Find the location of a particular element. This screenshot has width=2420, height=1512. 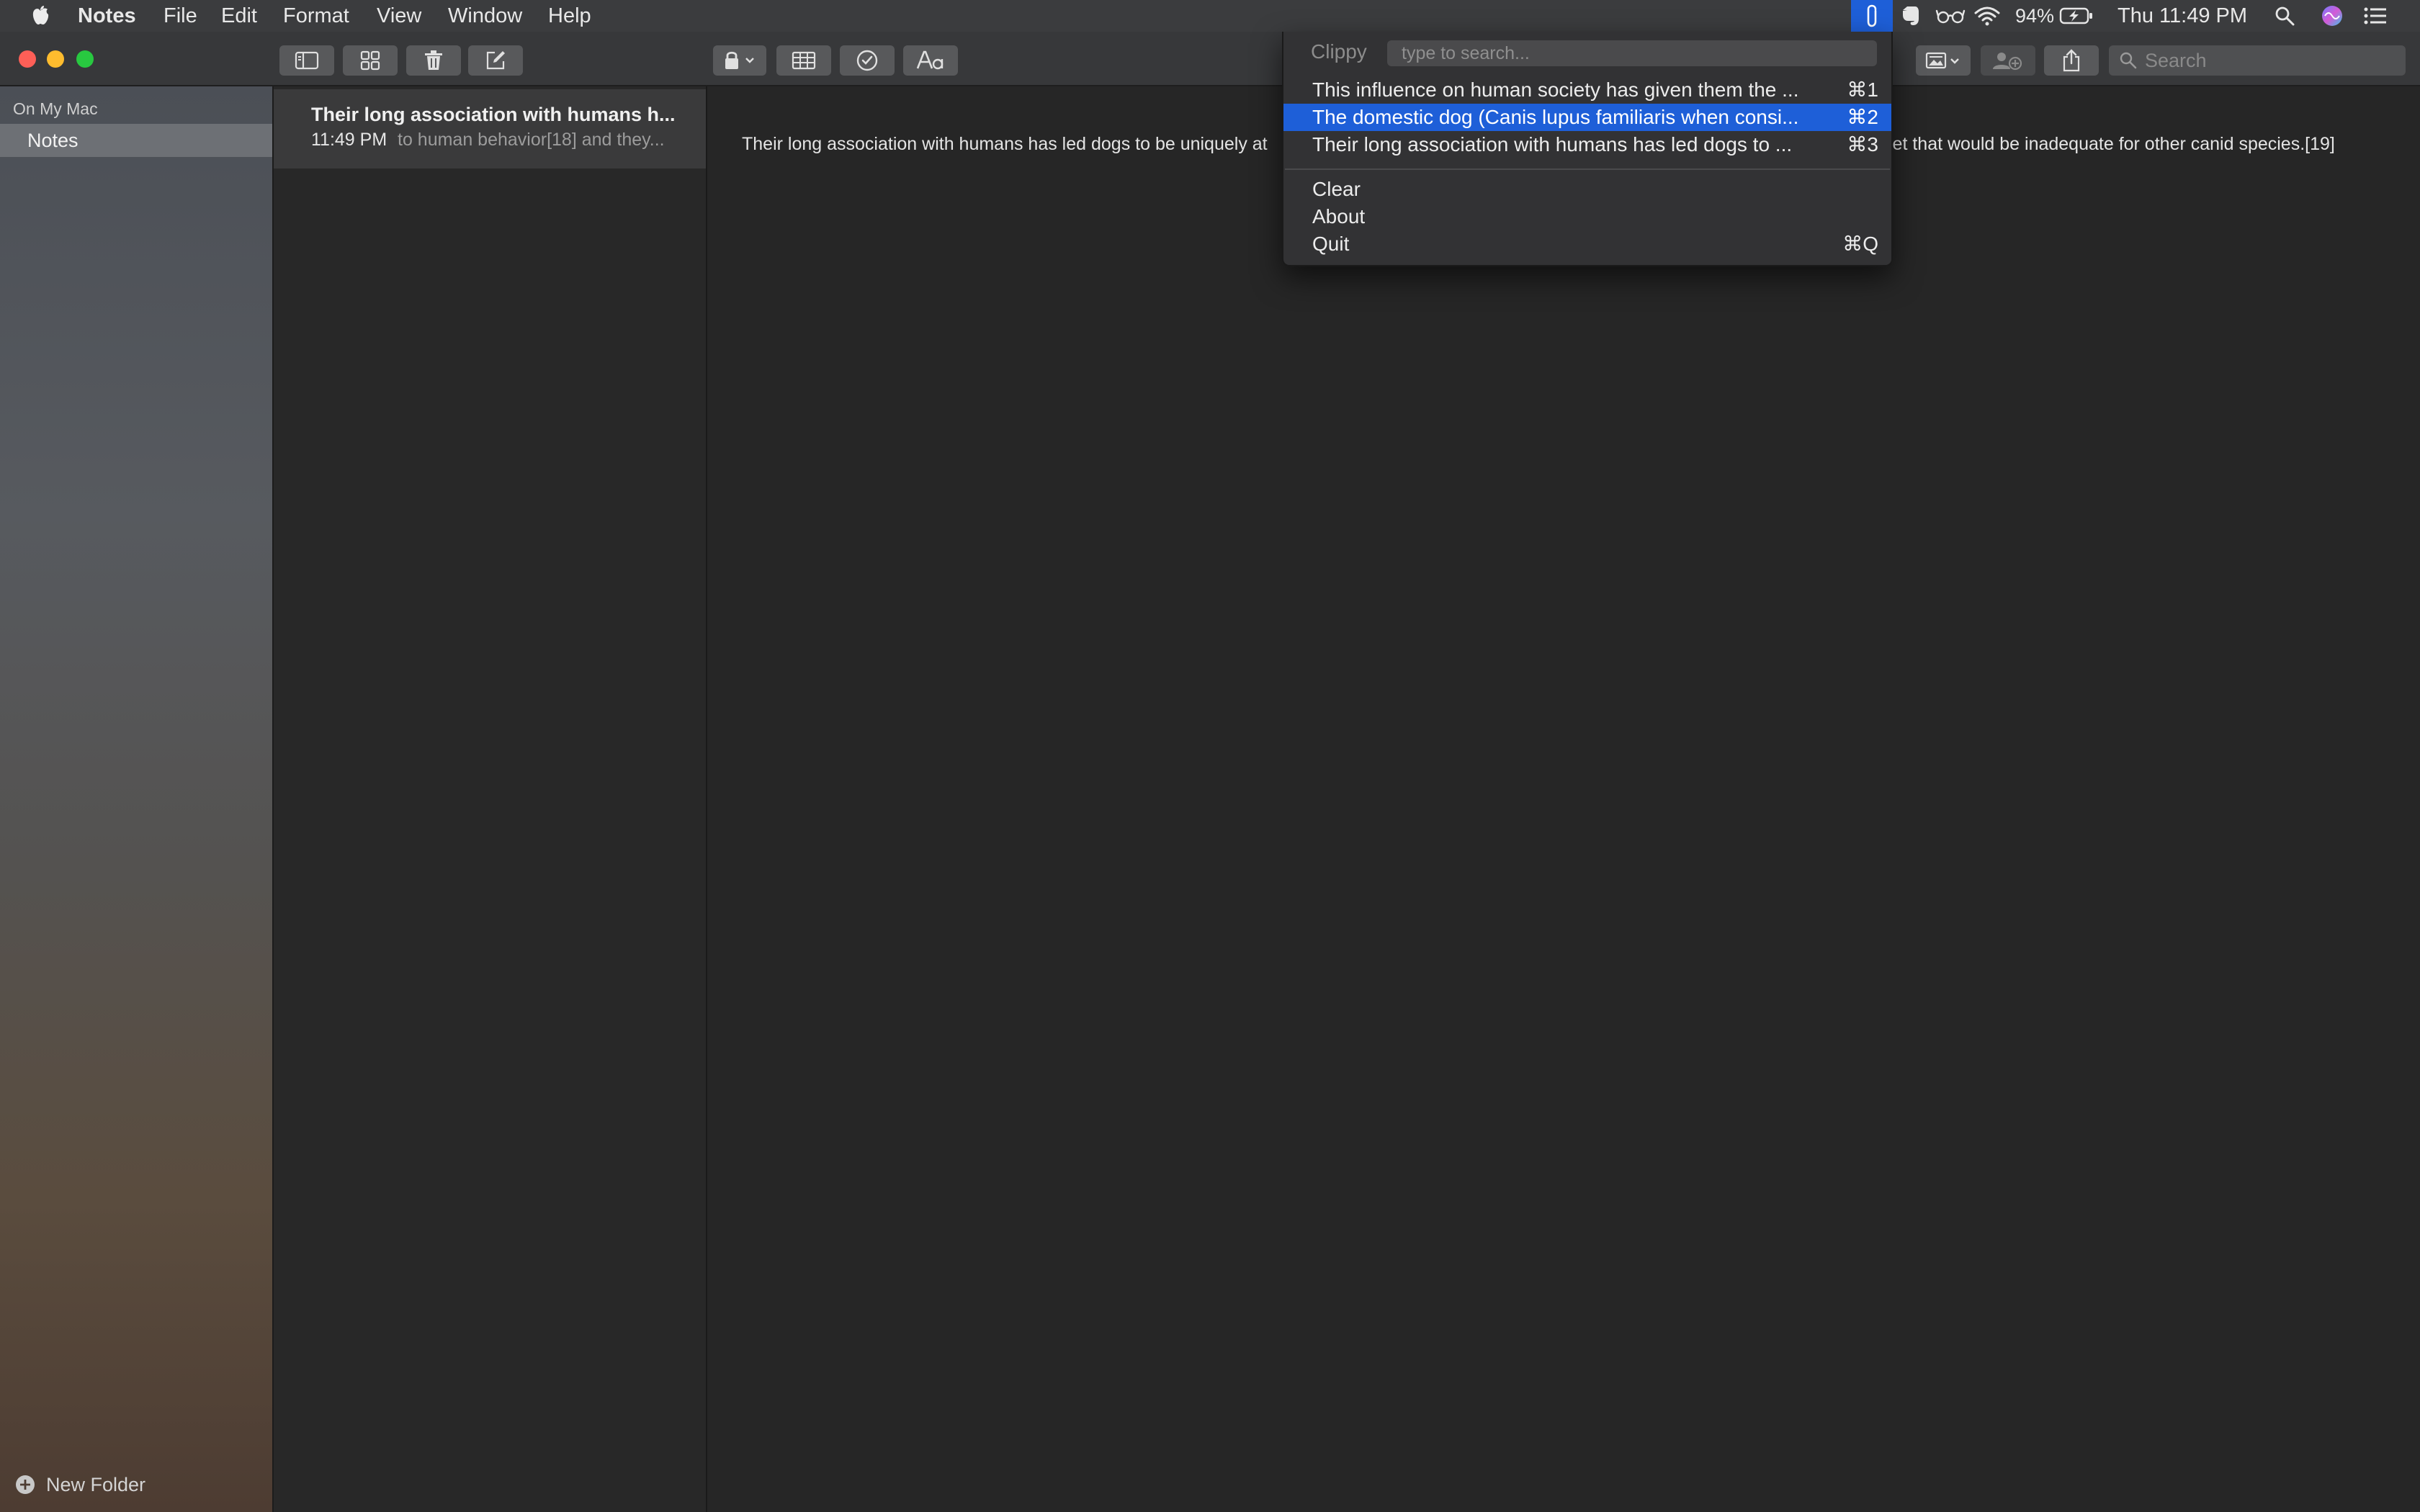

clippy-item-label: Quit is located at coordinates (1331, 244).